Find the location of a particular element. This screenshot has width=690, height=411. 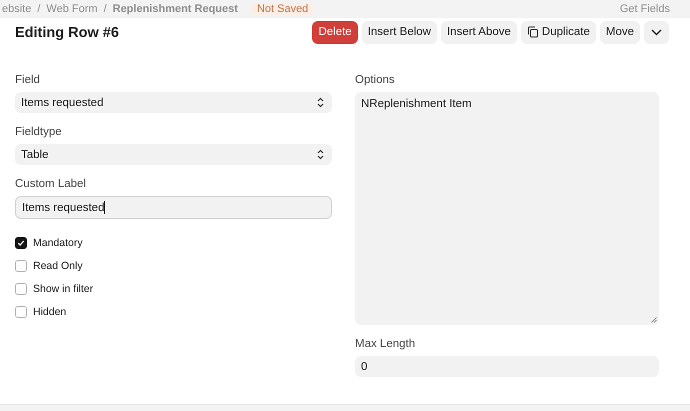

select-field: Table is located at coordinates (173, 154).